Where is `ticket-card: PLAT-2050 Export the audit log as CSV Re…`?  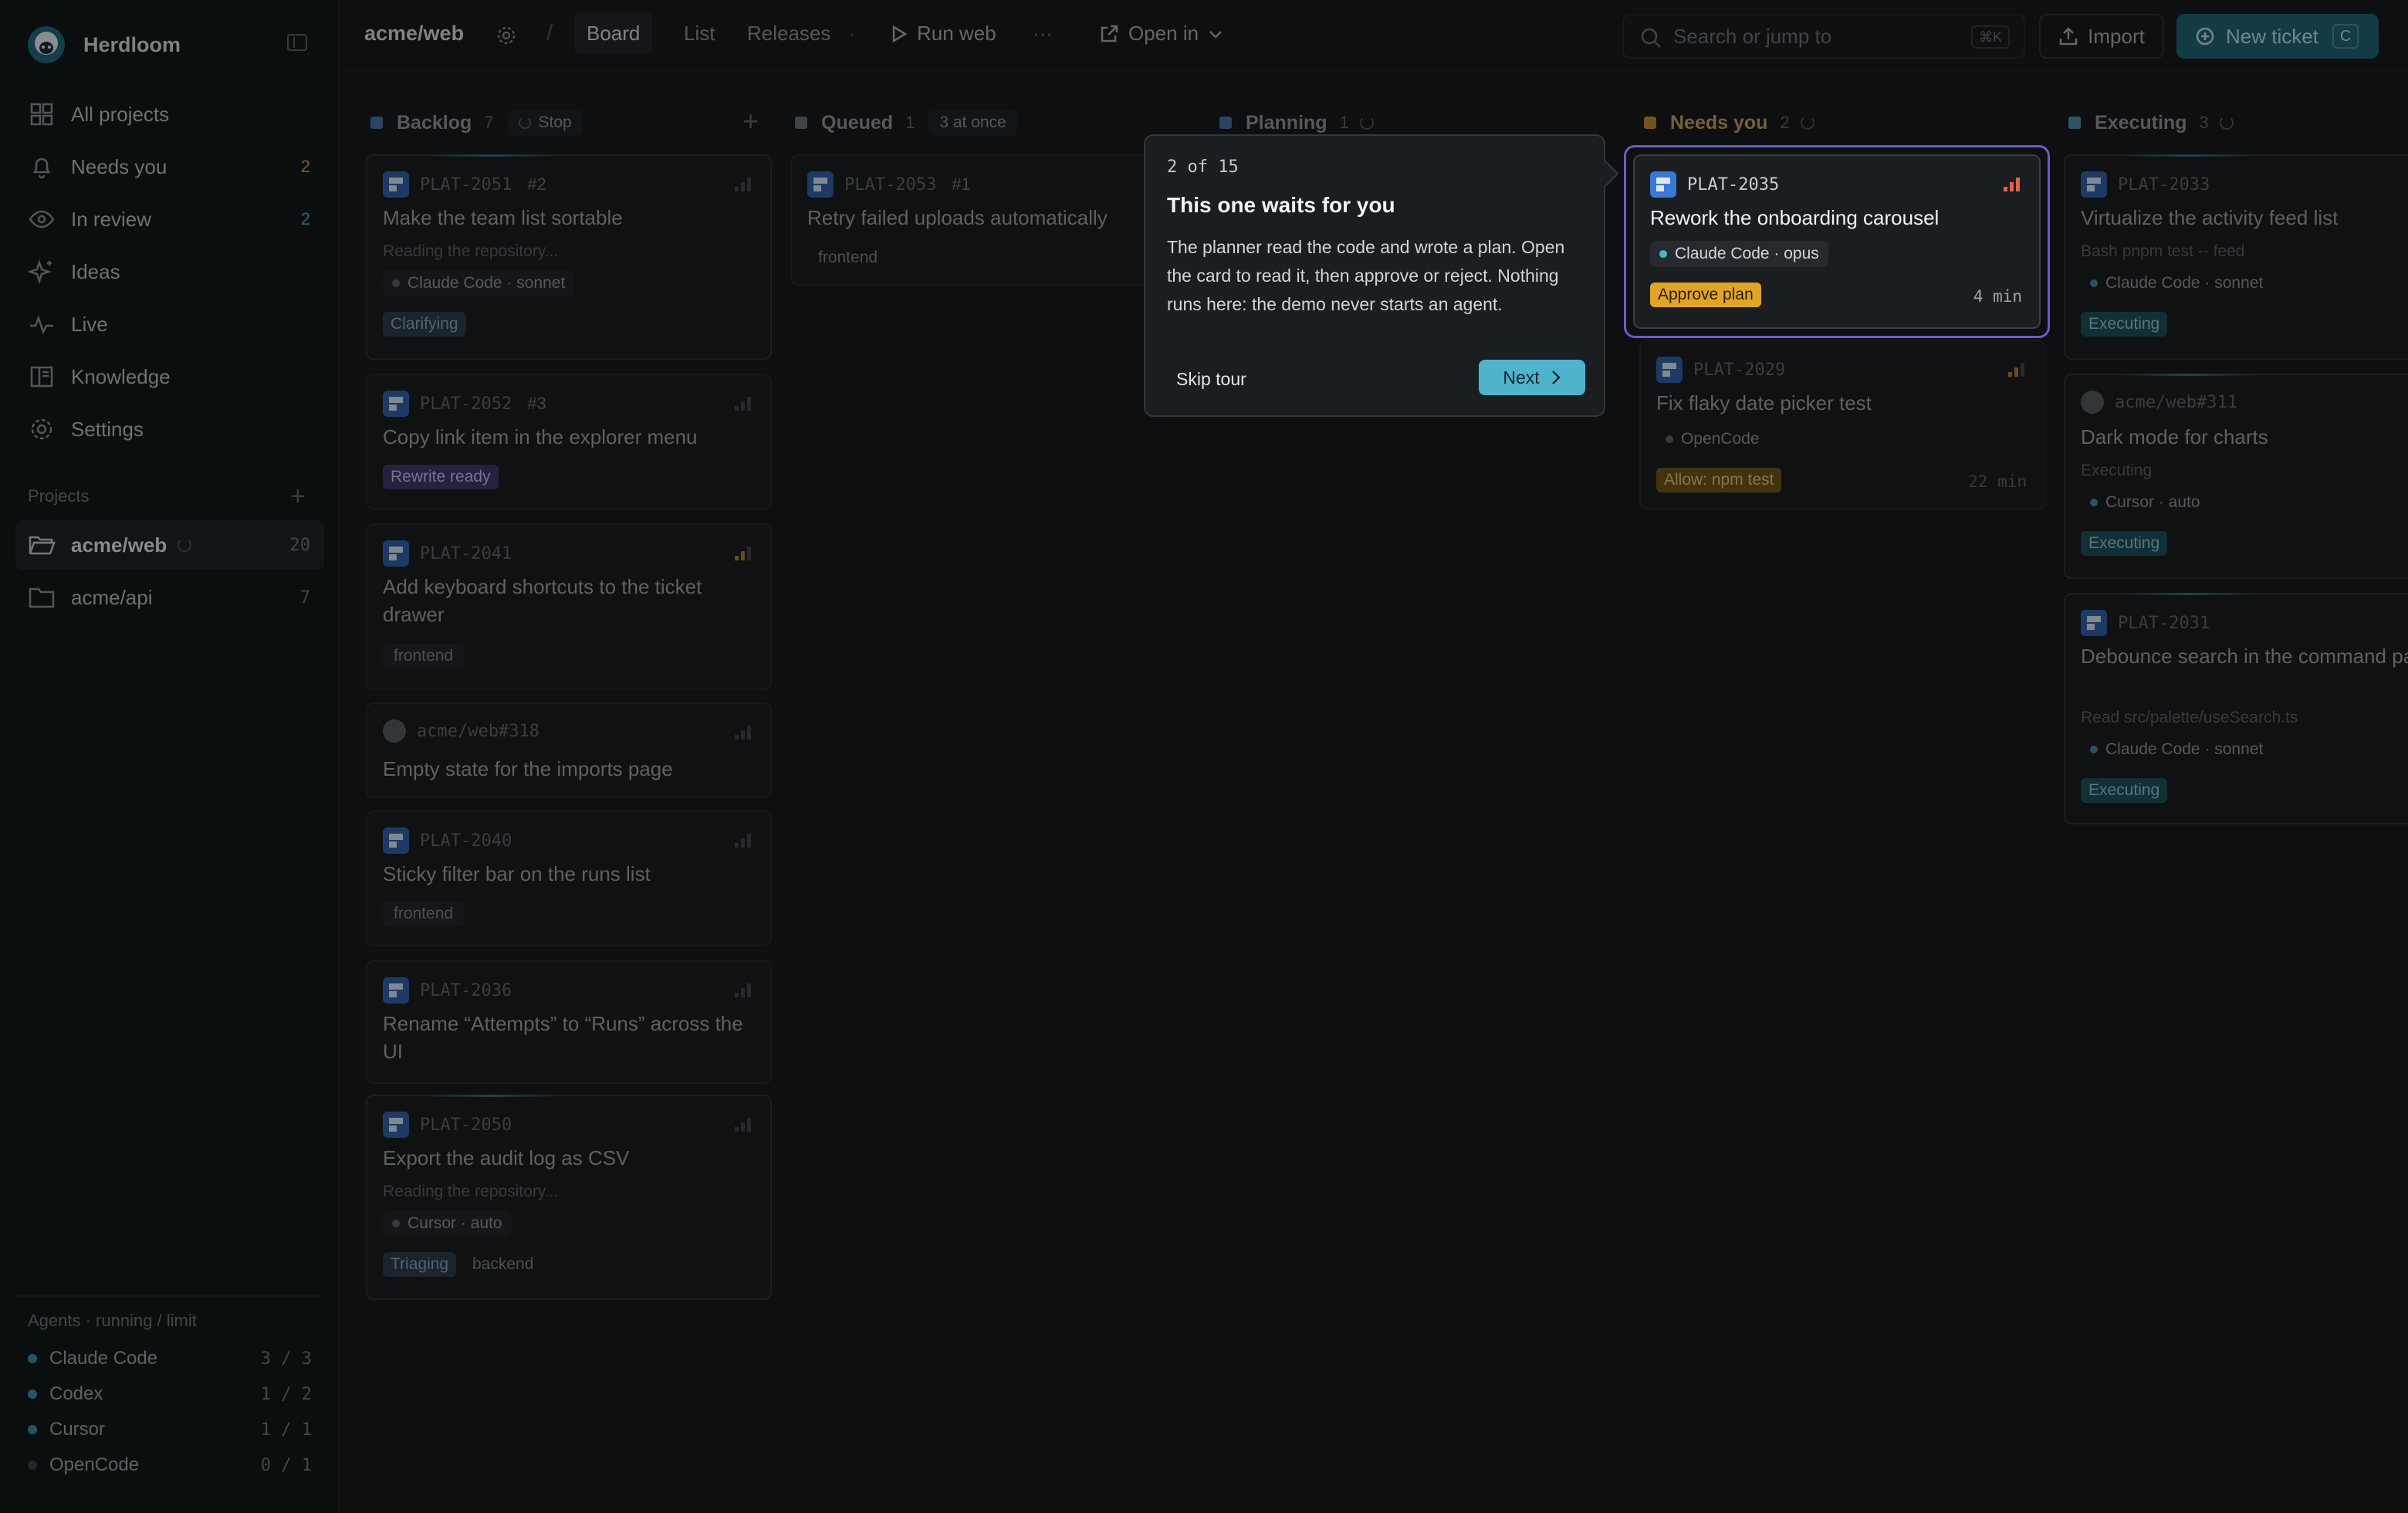
ticket-card: PLAT-2050 Export the audit log as CSV Re… is located at coordinates (569, 1197).